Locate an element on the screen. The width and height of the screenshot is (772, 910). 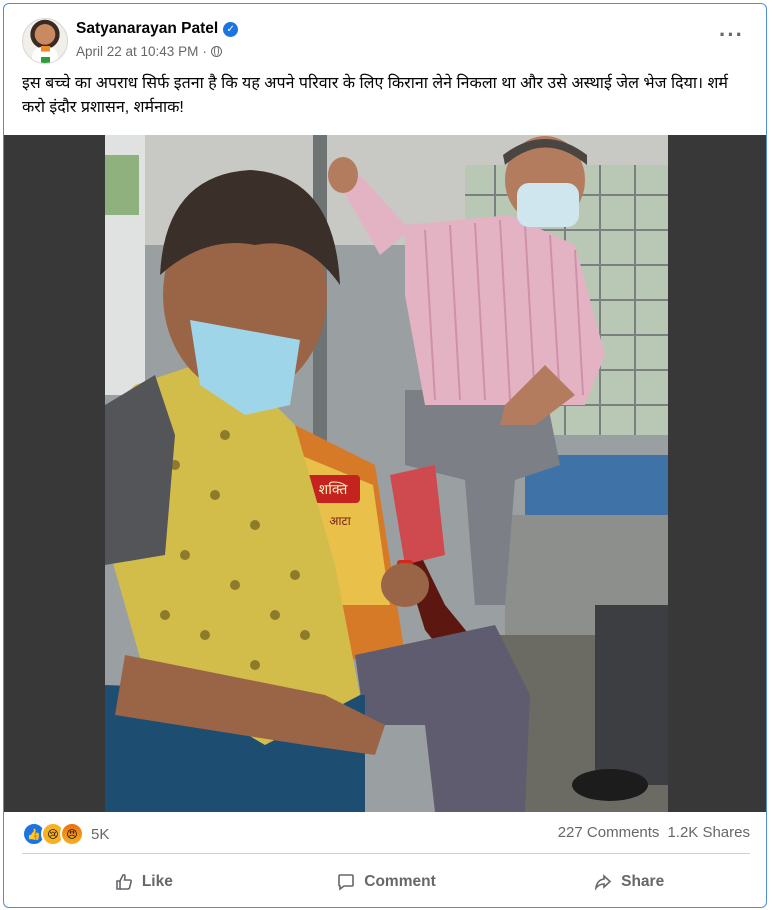
action-bar: Like Comment Share is located at coordinates (386, 882).